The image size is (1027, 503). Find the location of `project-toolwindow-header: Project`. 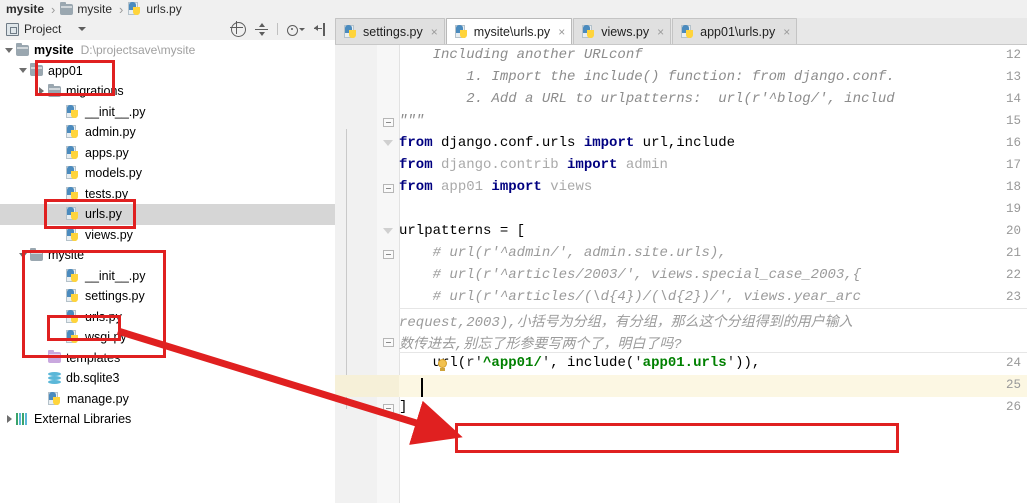

project-toolwindow-header: Project is located at coordinates (167, 29).